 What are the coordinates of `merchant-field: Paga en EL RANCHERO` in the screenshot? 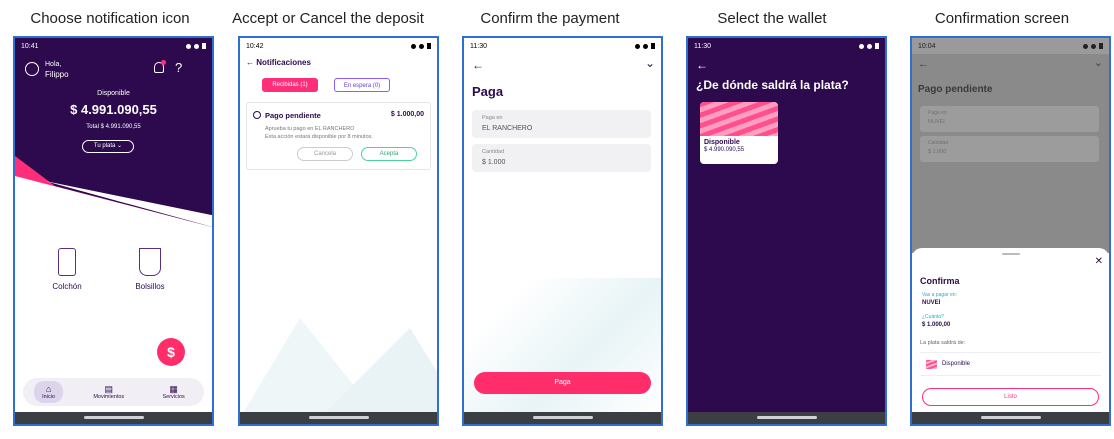 It's located at (561, 124).